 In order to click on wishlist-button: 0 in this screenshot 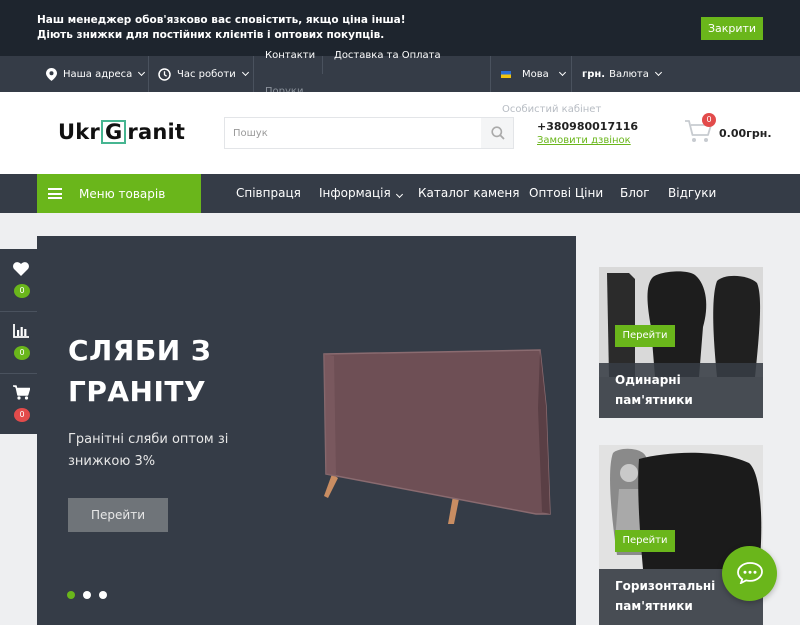, I will do `click(18, 280)`.